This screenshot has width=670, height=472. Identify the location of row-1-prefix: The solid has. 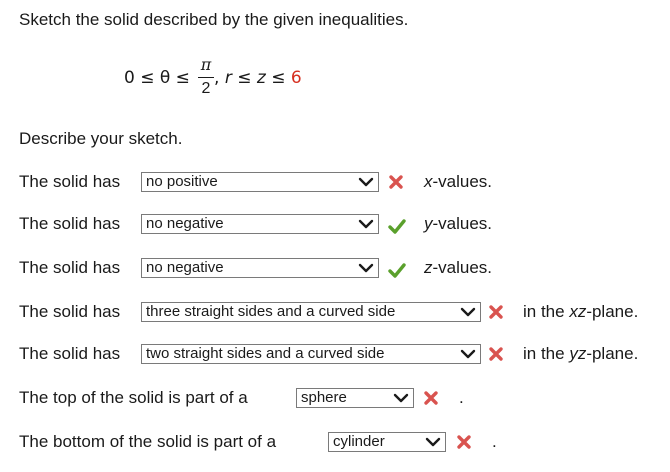
(70, 181).